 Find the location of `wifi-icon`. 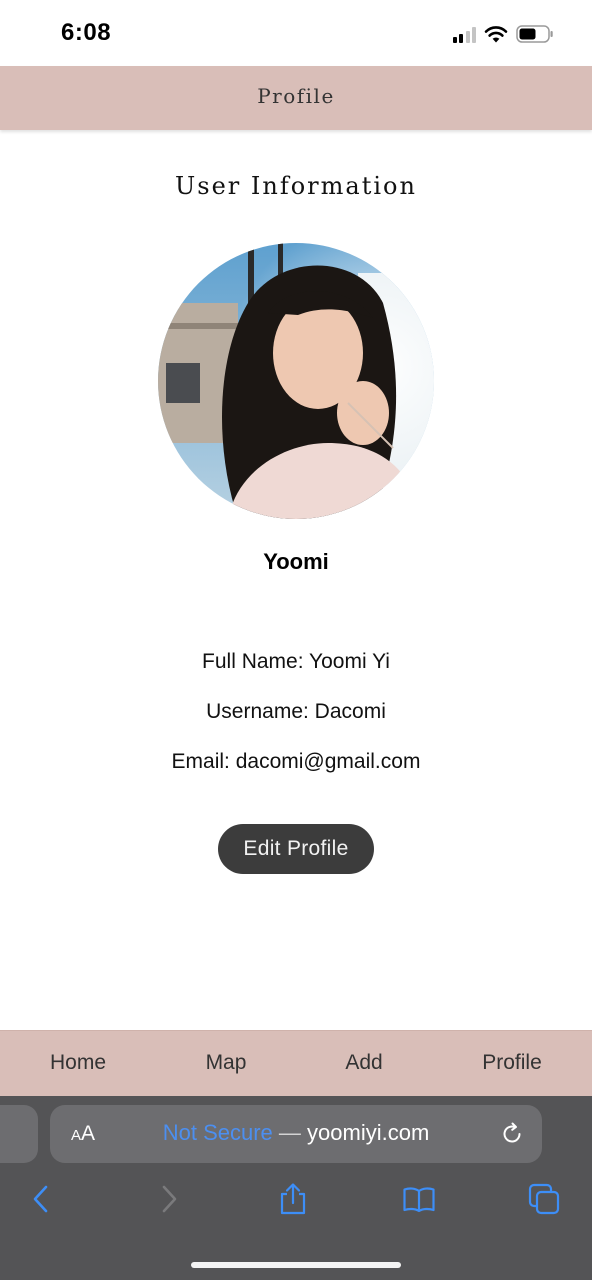

wifi-icon is located at coordinates (496, 34).